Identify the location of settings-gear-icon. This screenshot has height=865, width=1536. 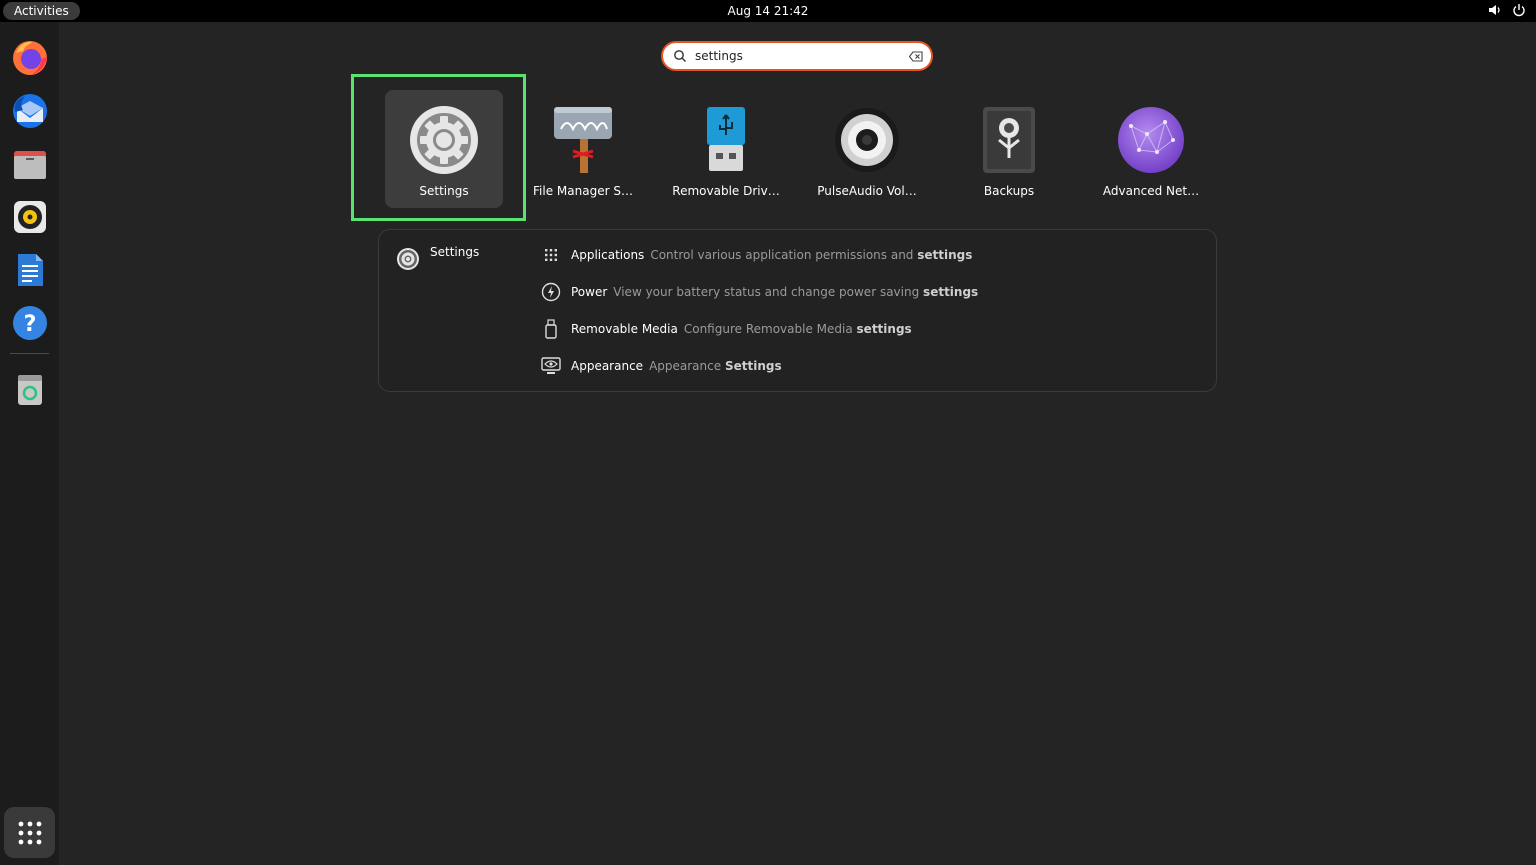
(444, 140).